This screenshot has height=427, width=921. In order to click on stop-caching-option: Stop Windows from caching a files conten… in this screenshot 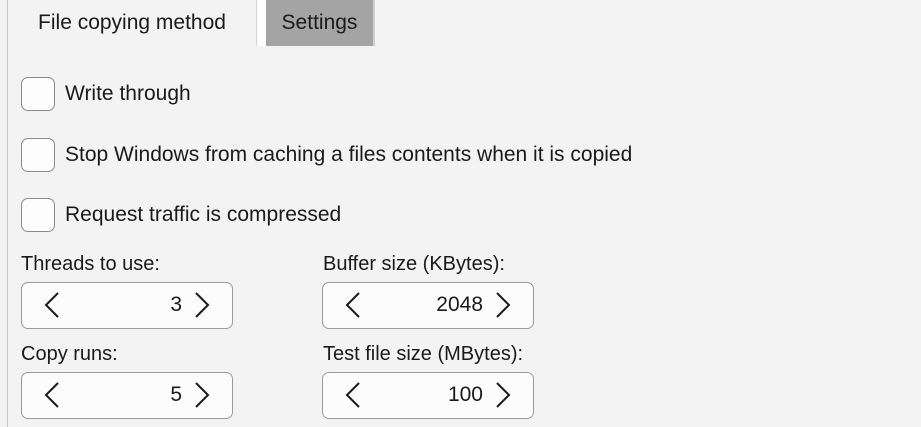, I will do `click(326, 155)`.